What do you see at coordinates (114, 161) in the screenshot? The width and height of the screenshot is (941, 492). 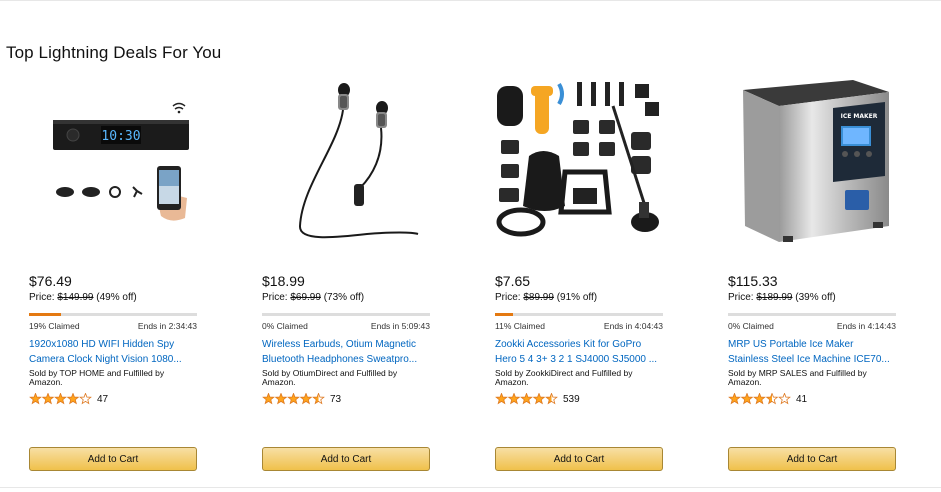 I see `spy-camera-clock-product-image: 10:30` at bounding box center [114, 161].